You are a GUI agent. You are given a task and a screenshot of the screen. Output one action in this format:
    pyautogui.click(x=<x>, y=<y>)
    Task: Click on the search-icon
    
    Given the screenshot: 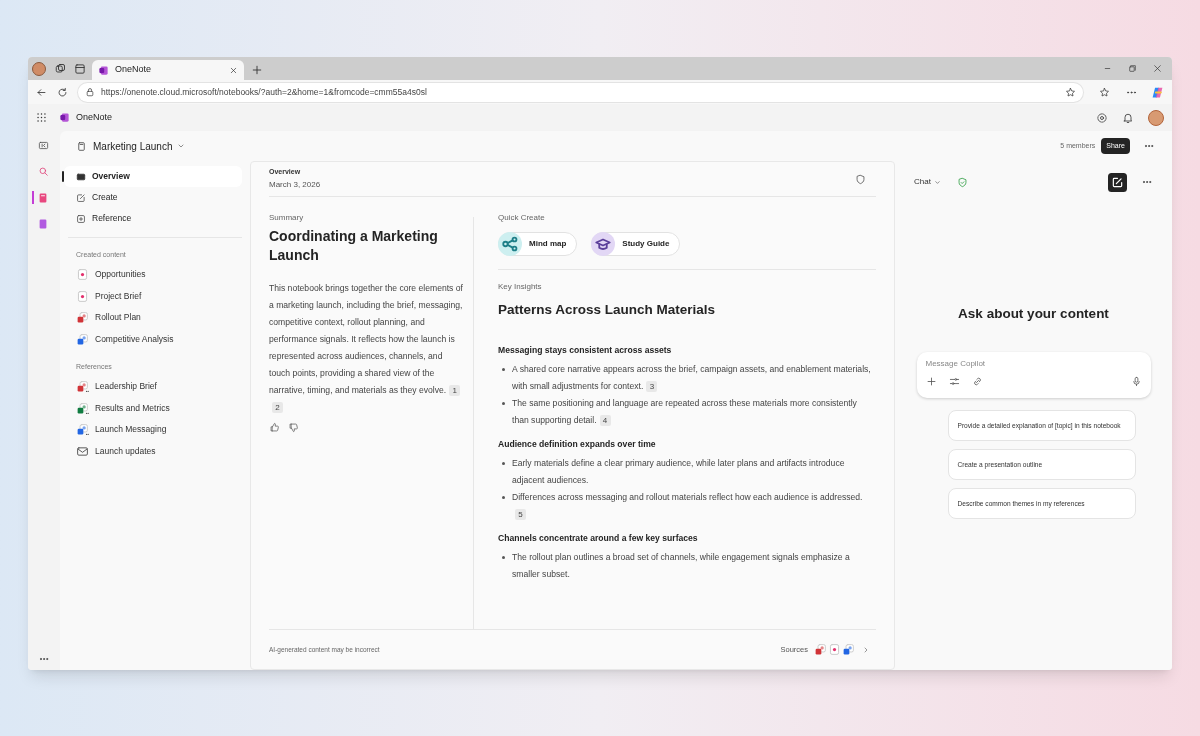 What is the action you would take?
    pyautogui.click(x=43, y=171)
    